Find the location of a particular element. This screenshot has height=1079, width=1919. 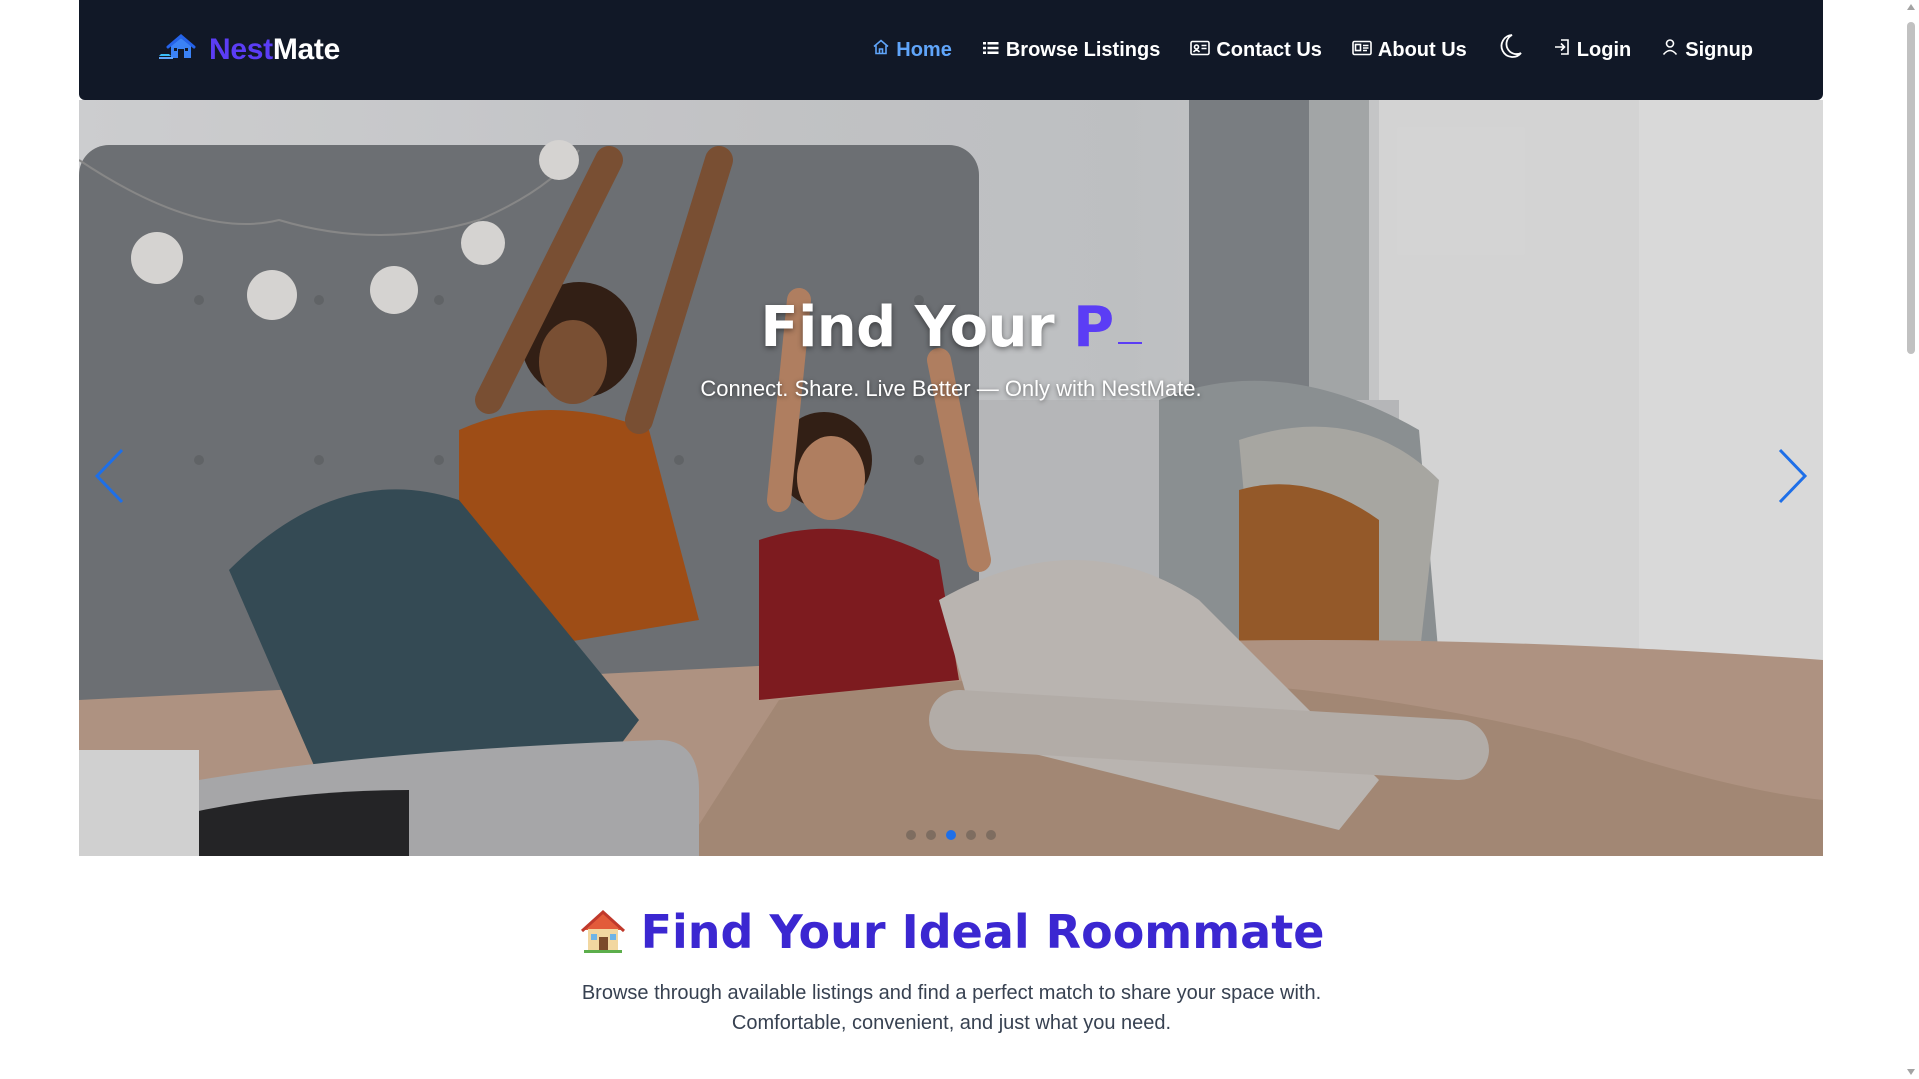

house-emoji-icon is located at coordinates (603, 936).